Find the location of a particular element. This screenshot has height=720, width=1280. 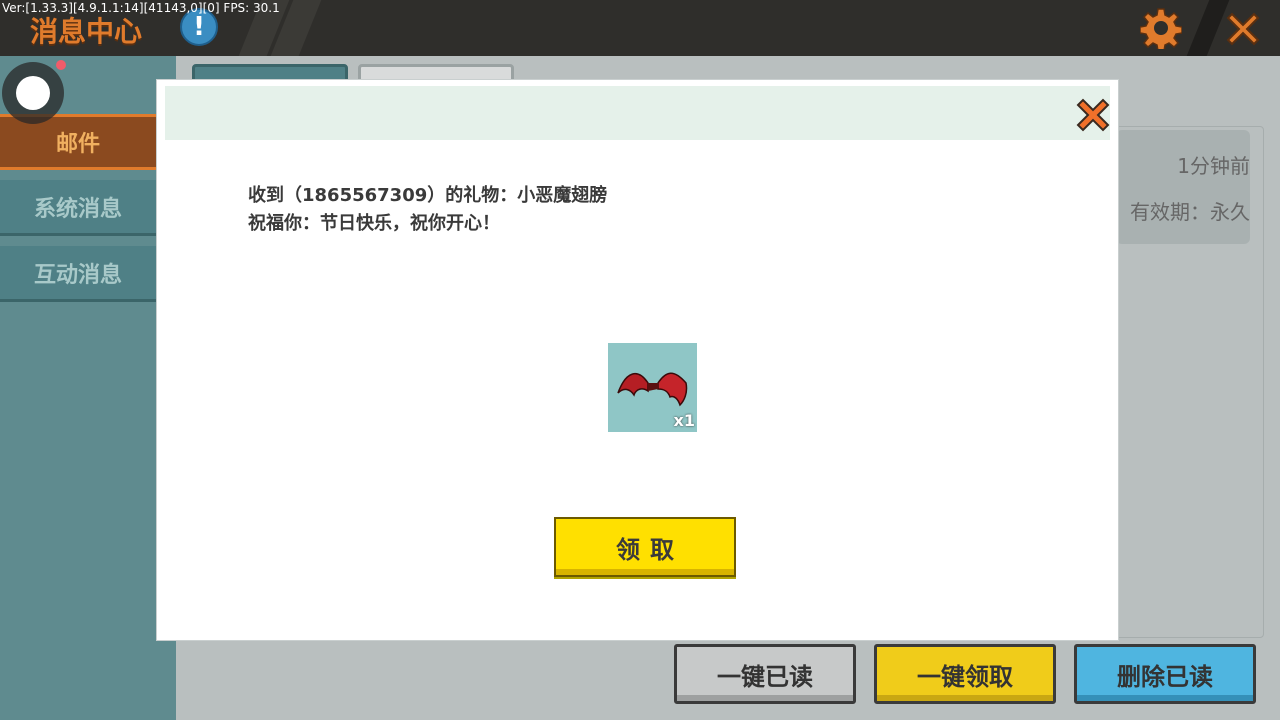

claim-all-button: 一键领取 is located at coordinates (965, 674).